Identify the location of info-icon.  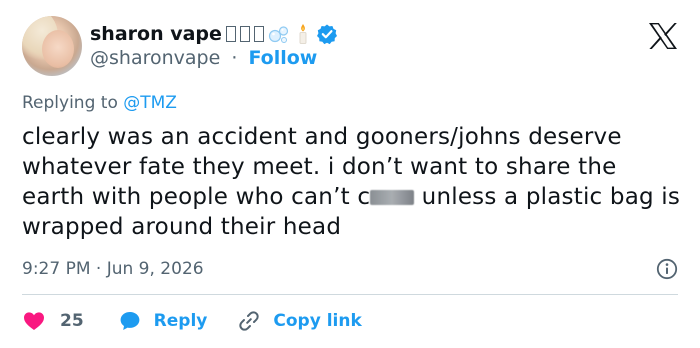
(667, 269).